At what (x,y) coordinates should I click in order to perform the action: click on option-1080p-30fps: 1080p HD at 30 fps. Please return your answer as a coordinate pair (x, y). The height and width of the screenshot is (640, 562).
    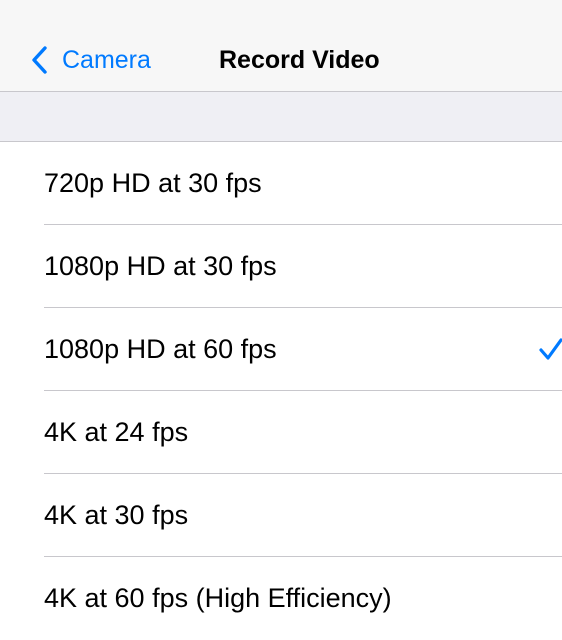
    Looking at the image, I should click on (281, 266).